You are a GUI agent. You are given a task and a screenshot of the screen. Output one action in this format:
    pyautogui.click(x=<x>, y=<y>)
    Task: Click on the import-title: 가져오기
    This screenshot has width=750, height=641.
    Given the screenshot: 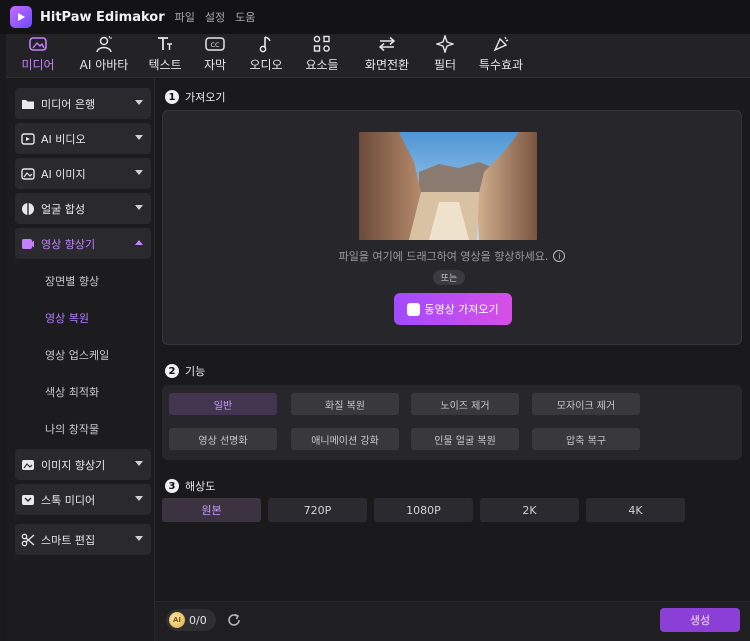 What is the action you would take?
    pyautogui.click(x=205, y=97)
    